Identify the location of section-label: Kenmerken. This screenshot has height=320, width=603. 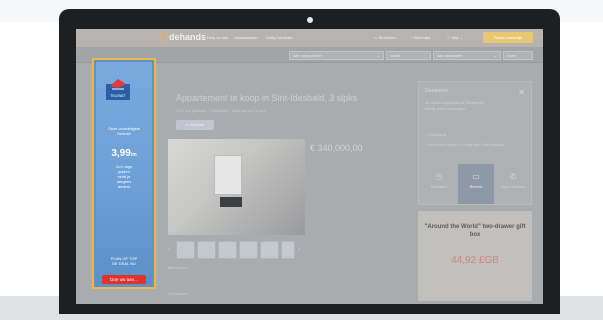
(178, 293).